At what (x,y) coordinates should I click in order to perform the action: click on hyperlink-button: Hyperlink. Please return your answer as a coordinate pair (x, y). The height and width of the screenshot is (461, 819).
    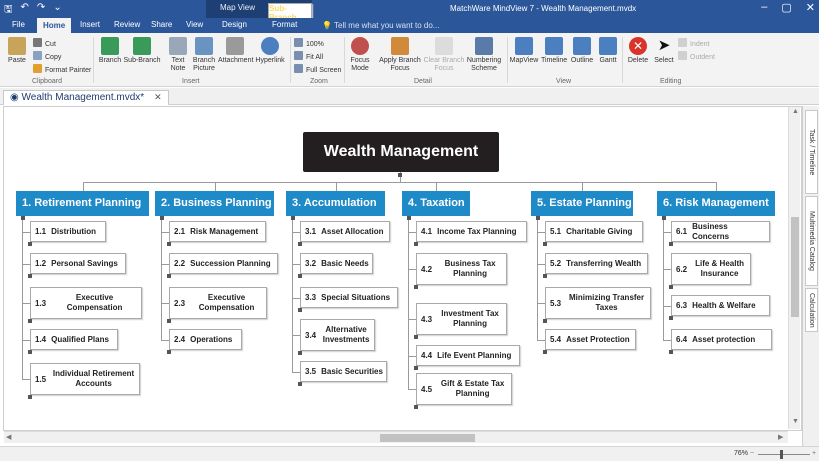
    Looking at the image, I should click on (270, 51).